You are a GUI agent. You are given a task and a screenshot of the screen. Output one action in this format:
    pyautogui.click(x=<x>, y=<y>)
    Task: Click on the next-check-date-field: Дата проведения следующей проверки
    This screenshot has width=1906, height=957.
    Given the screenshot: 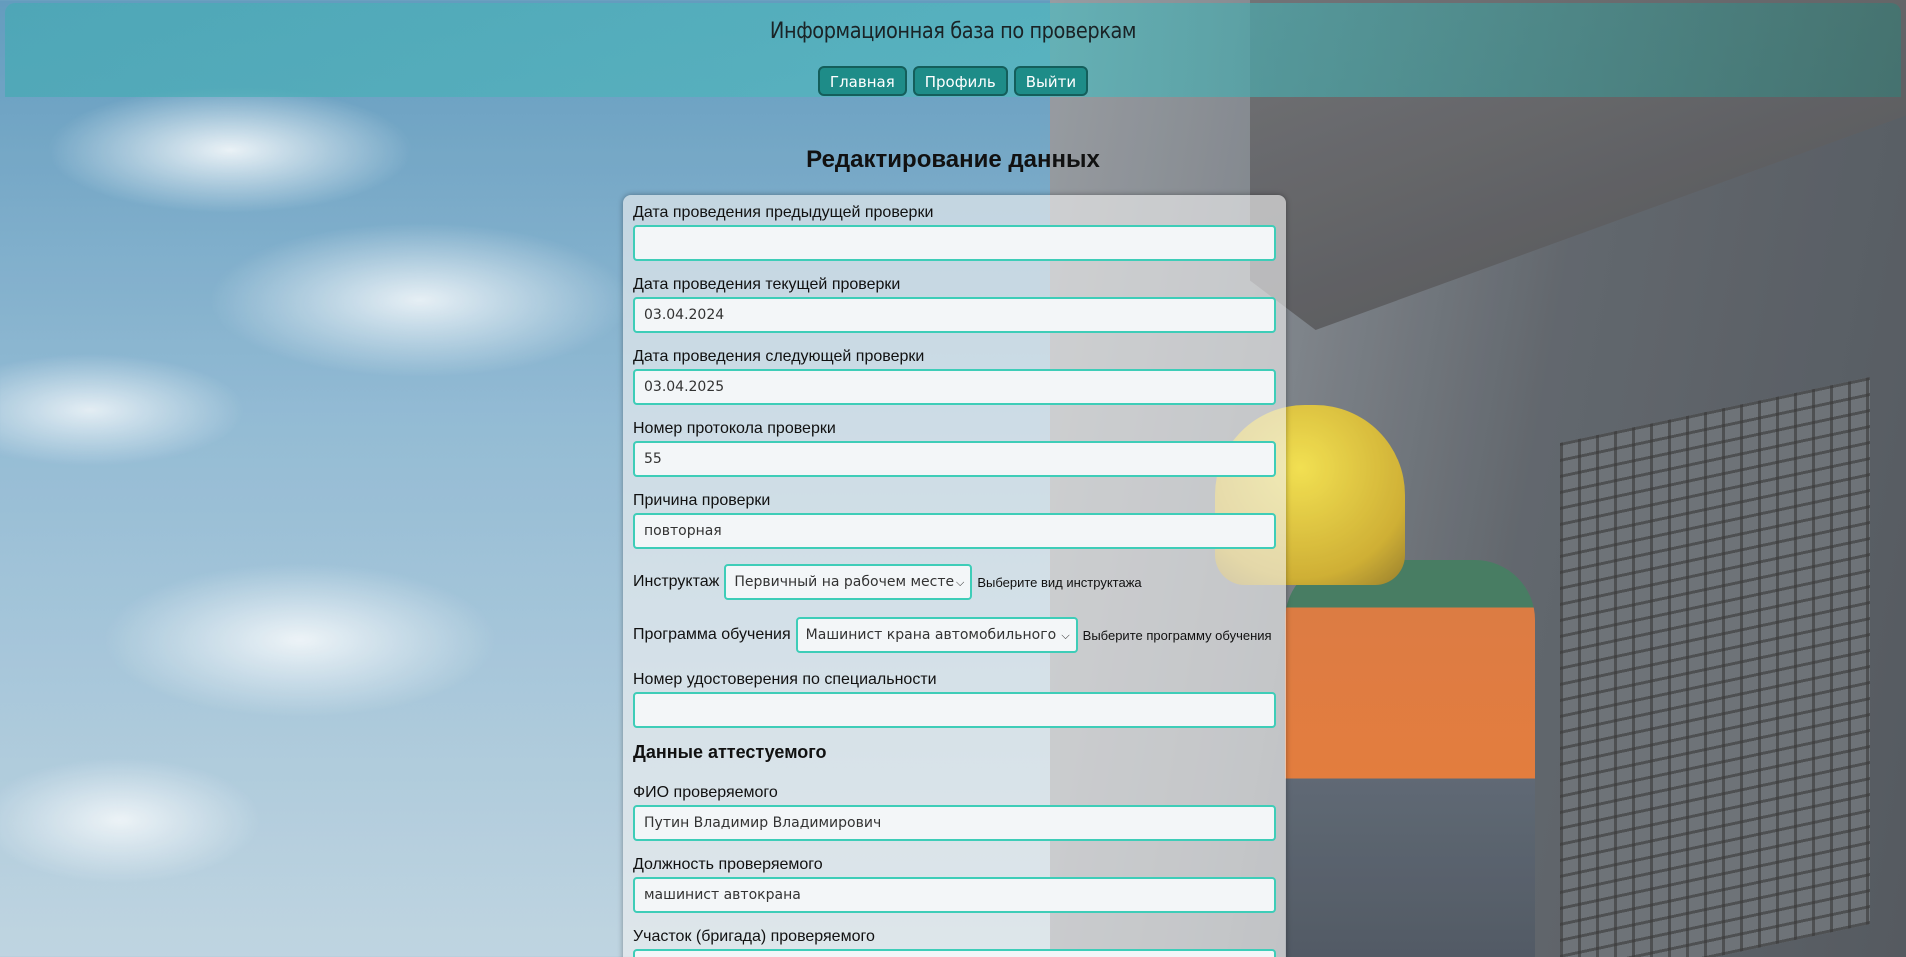 What is the action you would take?
    pyautogui.click(x=954, y=376)
    